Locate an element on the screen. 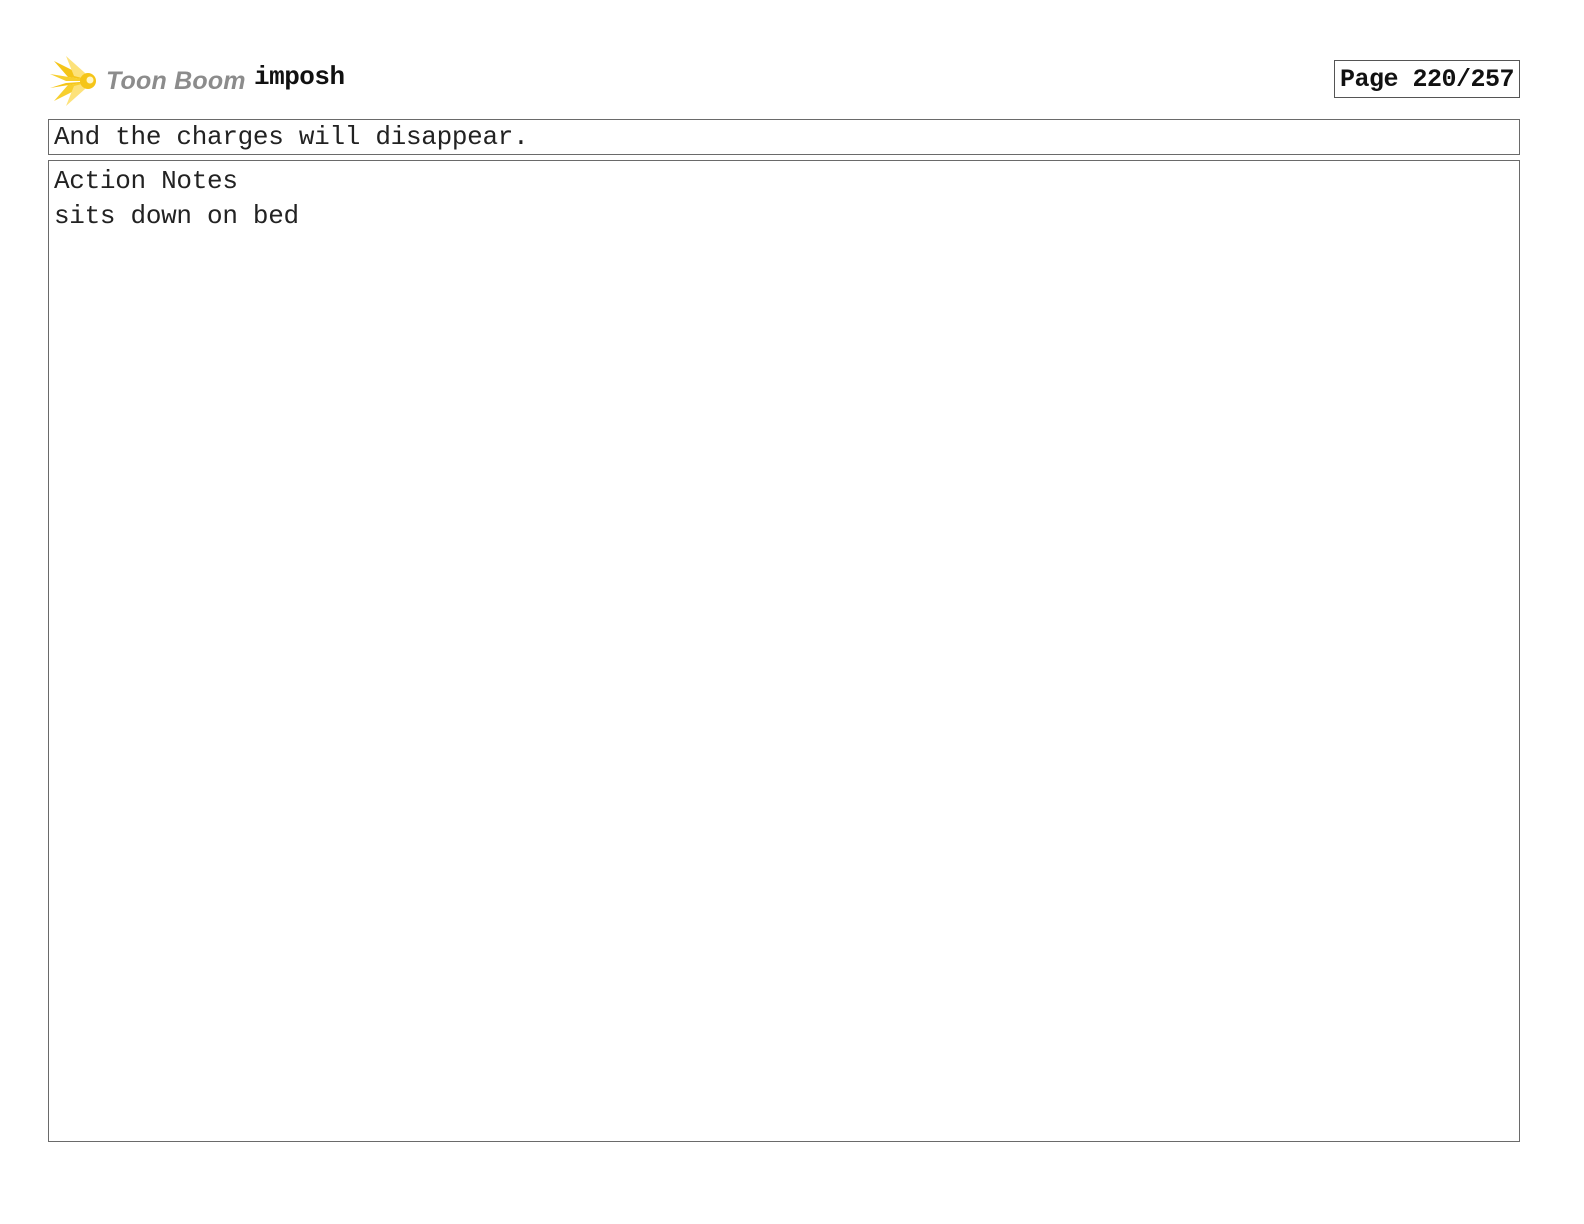 The height and width of the screenshot is (1224, 1584). logo-text: Toon Boom is located at coordinates (176, 80).